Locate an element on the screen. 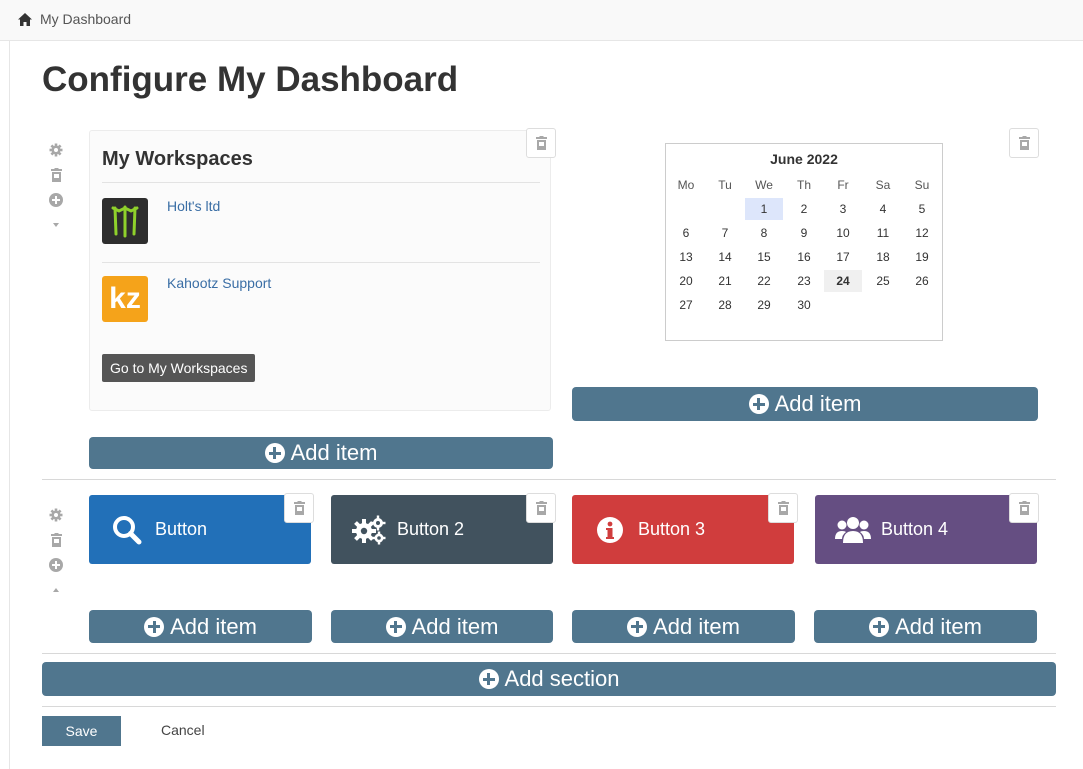 The width and height of the screenshot is (1083, 769). tile-label: Button is located at coordinates (181, 529).